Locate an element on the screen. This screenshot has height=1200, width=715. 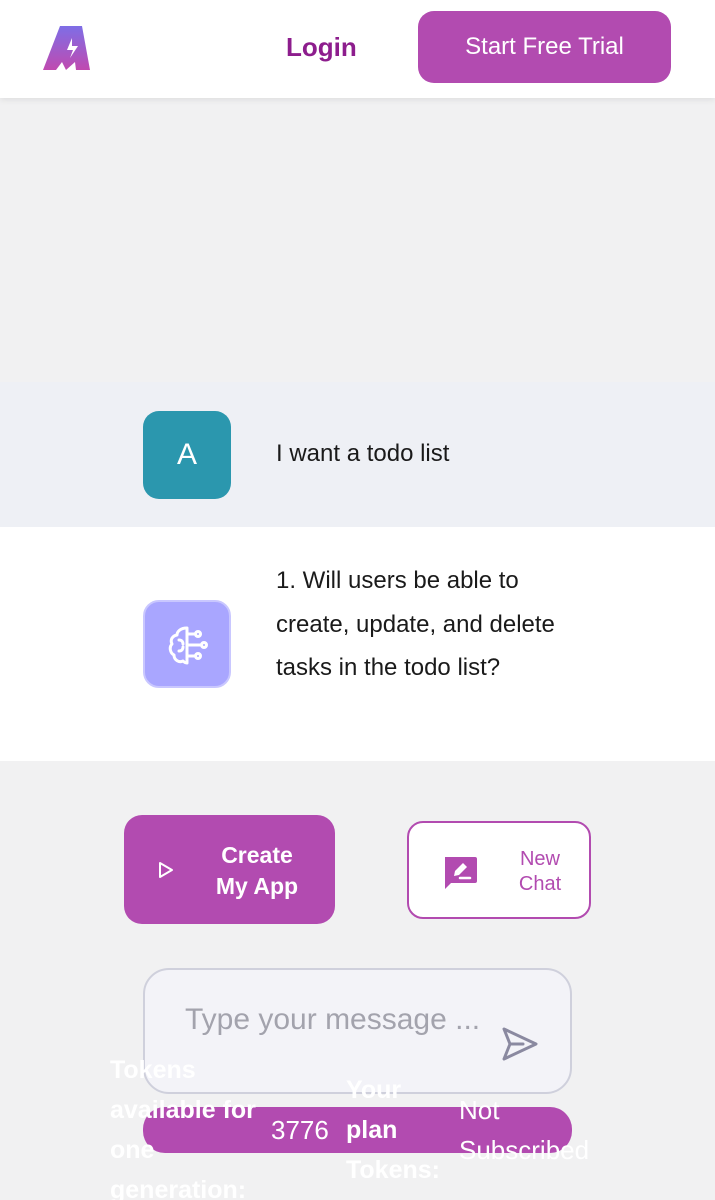
chat-row-user: A I want a todo list is located at coordinates (357, 454).